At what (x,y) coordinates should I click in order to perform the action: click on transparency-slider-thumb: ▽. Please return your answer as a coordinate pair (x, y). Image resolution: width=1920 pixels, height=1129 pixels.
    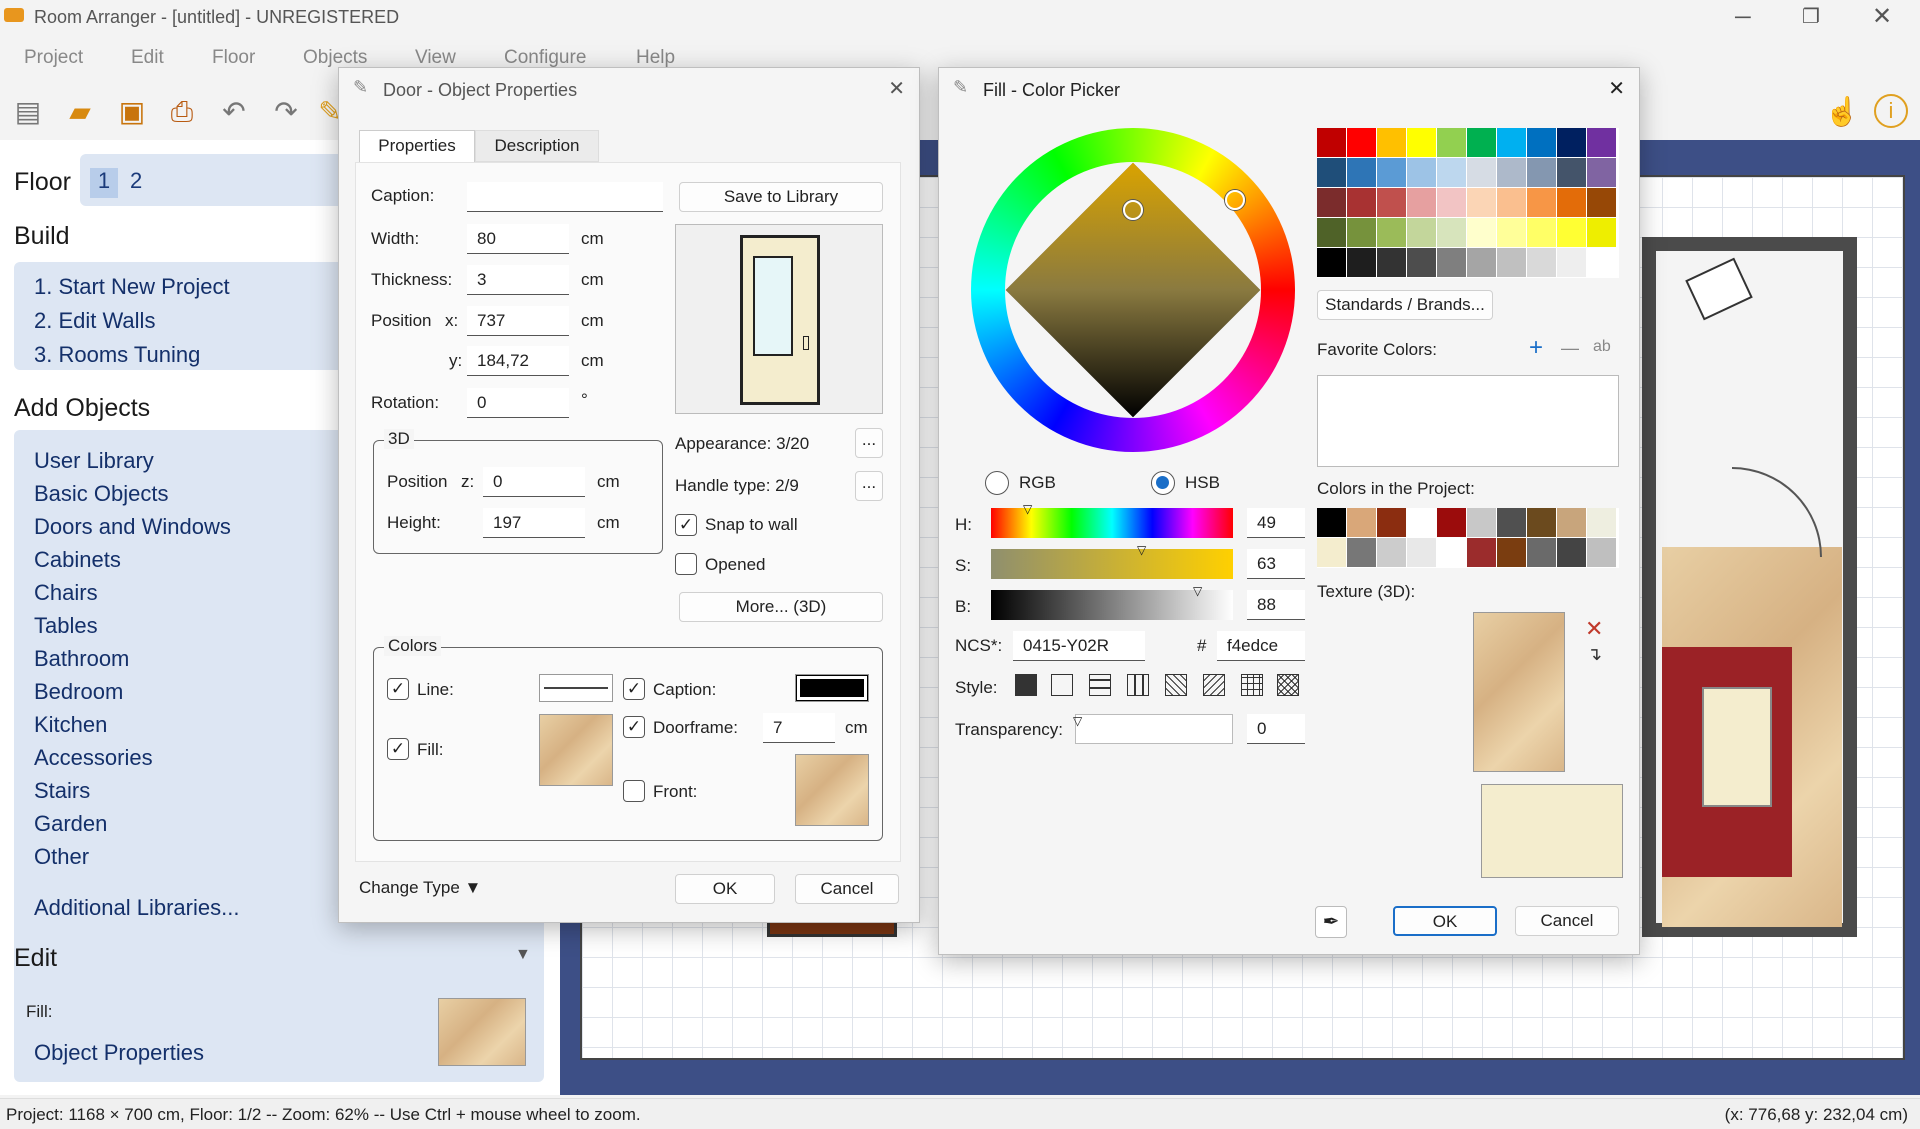
    Looking at the image, I should click on (1077, 721).